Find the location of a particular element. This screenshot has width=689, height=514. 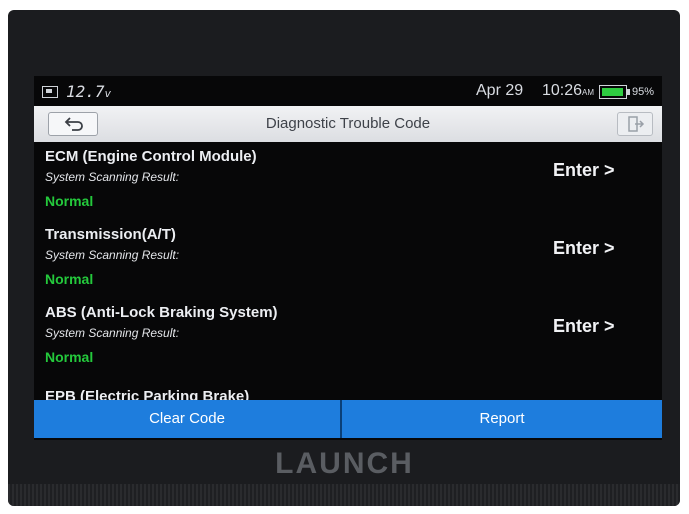

exit-button is located at coordinates (635, 124).